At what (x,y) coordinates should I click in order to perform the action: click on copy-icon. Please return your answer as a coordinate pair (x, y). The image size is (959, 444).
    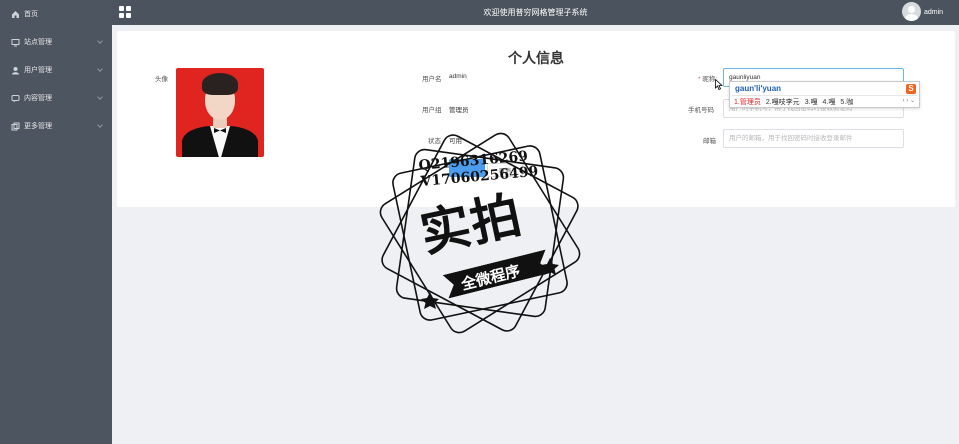
    Looking at the image, I should click on (15, 126).